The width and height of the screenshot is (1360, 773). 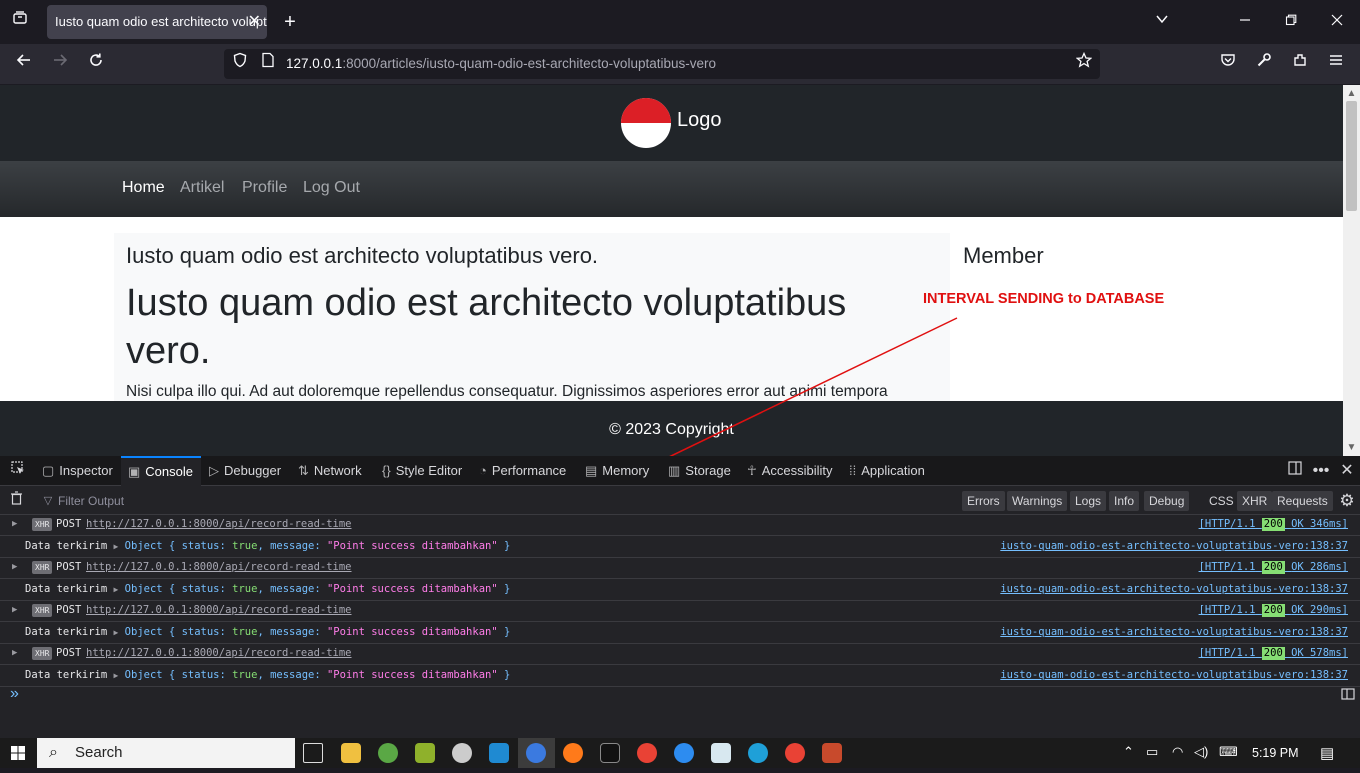 I want to click on tab-accessibility: ☥ Accessibility, so click(x=790, y=471).